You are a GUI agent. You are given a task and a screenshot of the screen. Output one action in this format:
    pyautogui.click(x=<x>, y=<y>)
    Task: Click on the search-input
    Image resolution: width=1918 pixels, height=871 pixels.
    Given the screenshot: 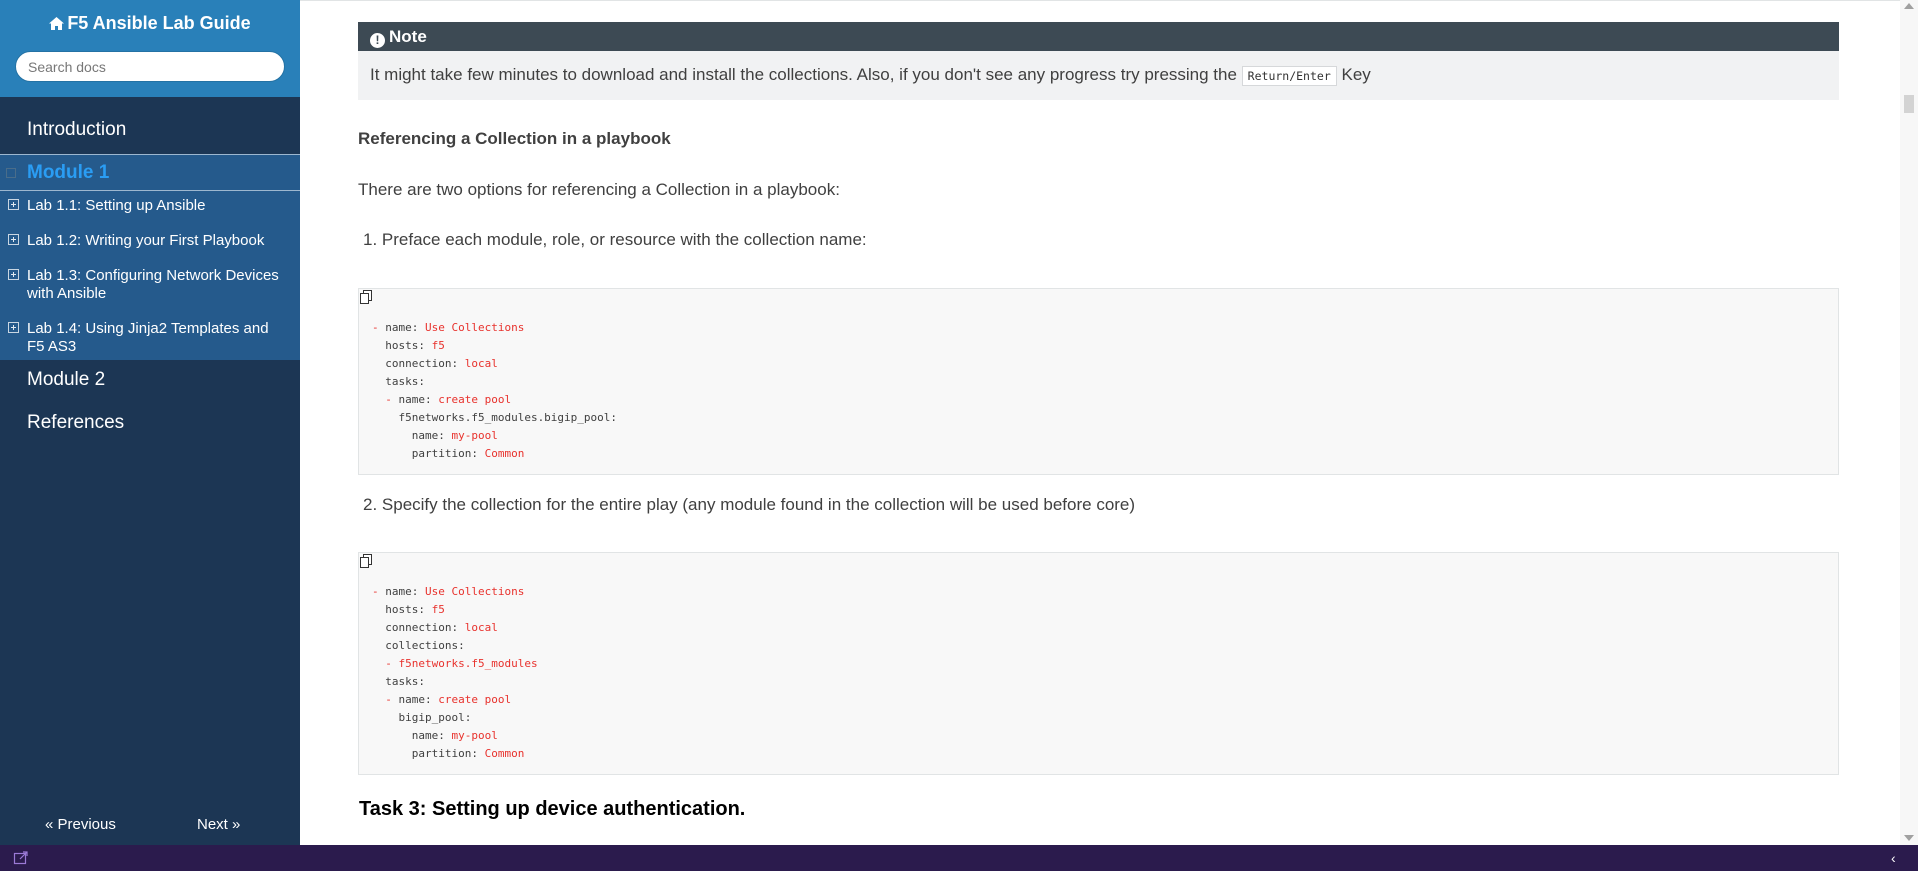 What is the action you would take?
    pyautogui.click(x=150, y=66)
    